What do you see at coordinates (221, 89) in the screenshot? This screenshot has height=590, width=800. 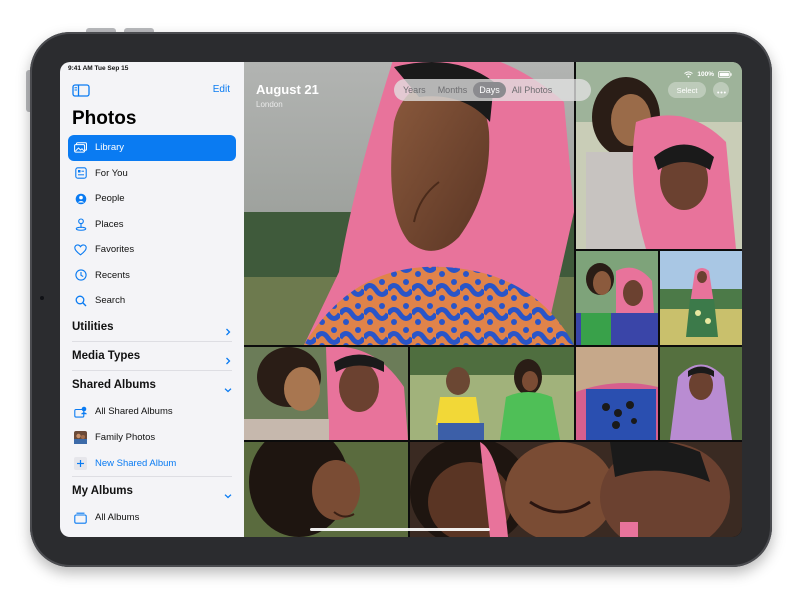 I see `edit-button: Edit` at bounding box center [221, 89].